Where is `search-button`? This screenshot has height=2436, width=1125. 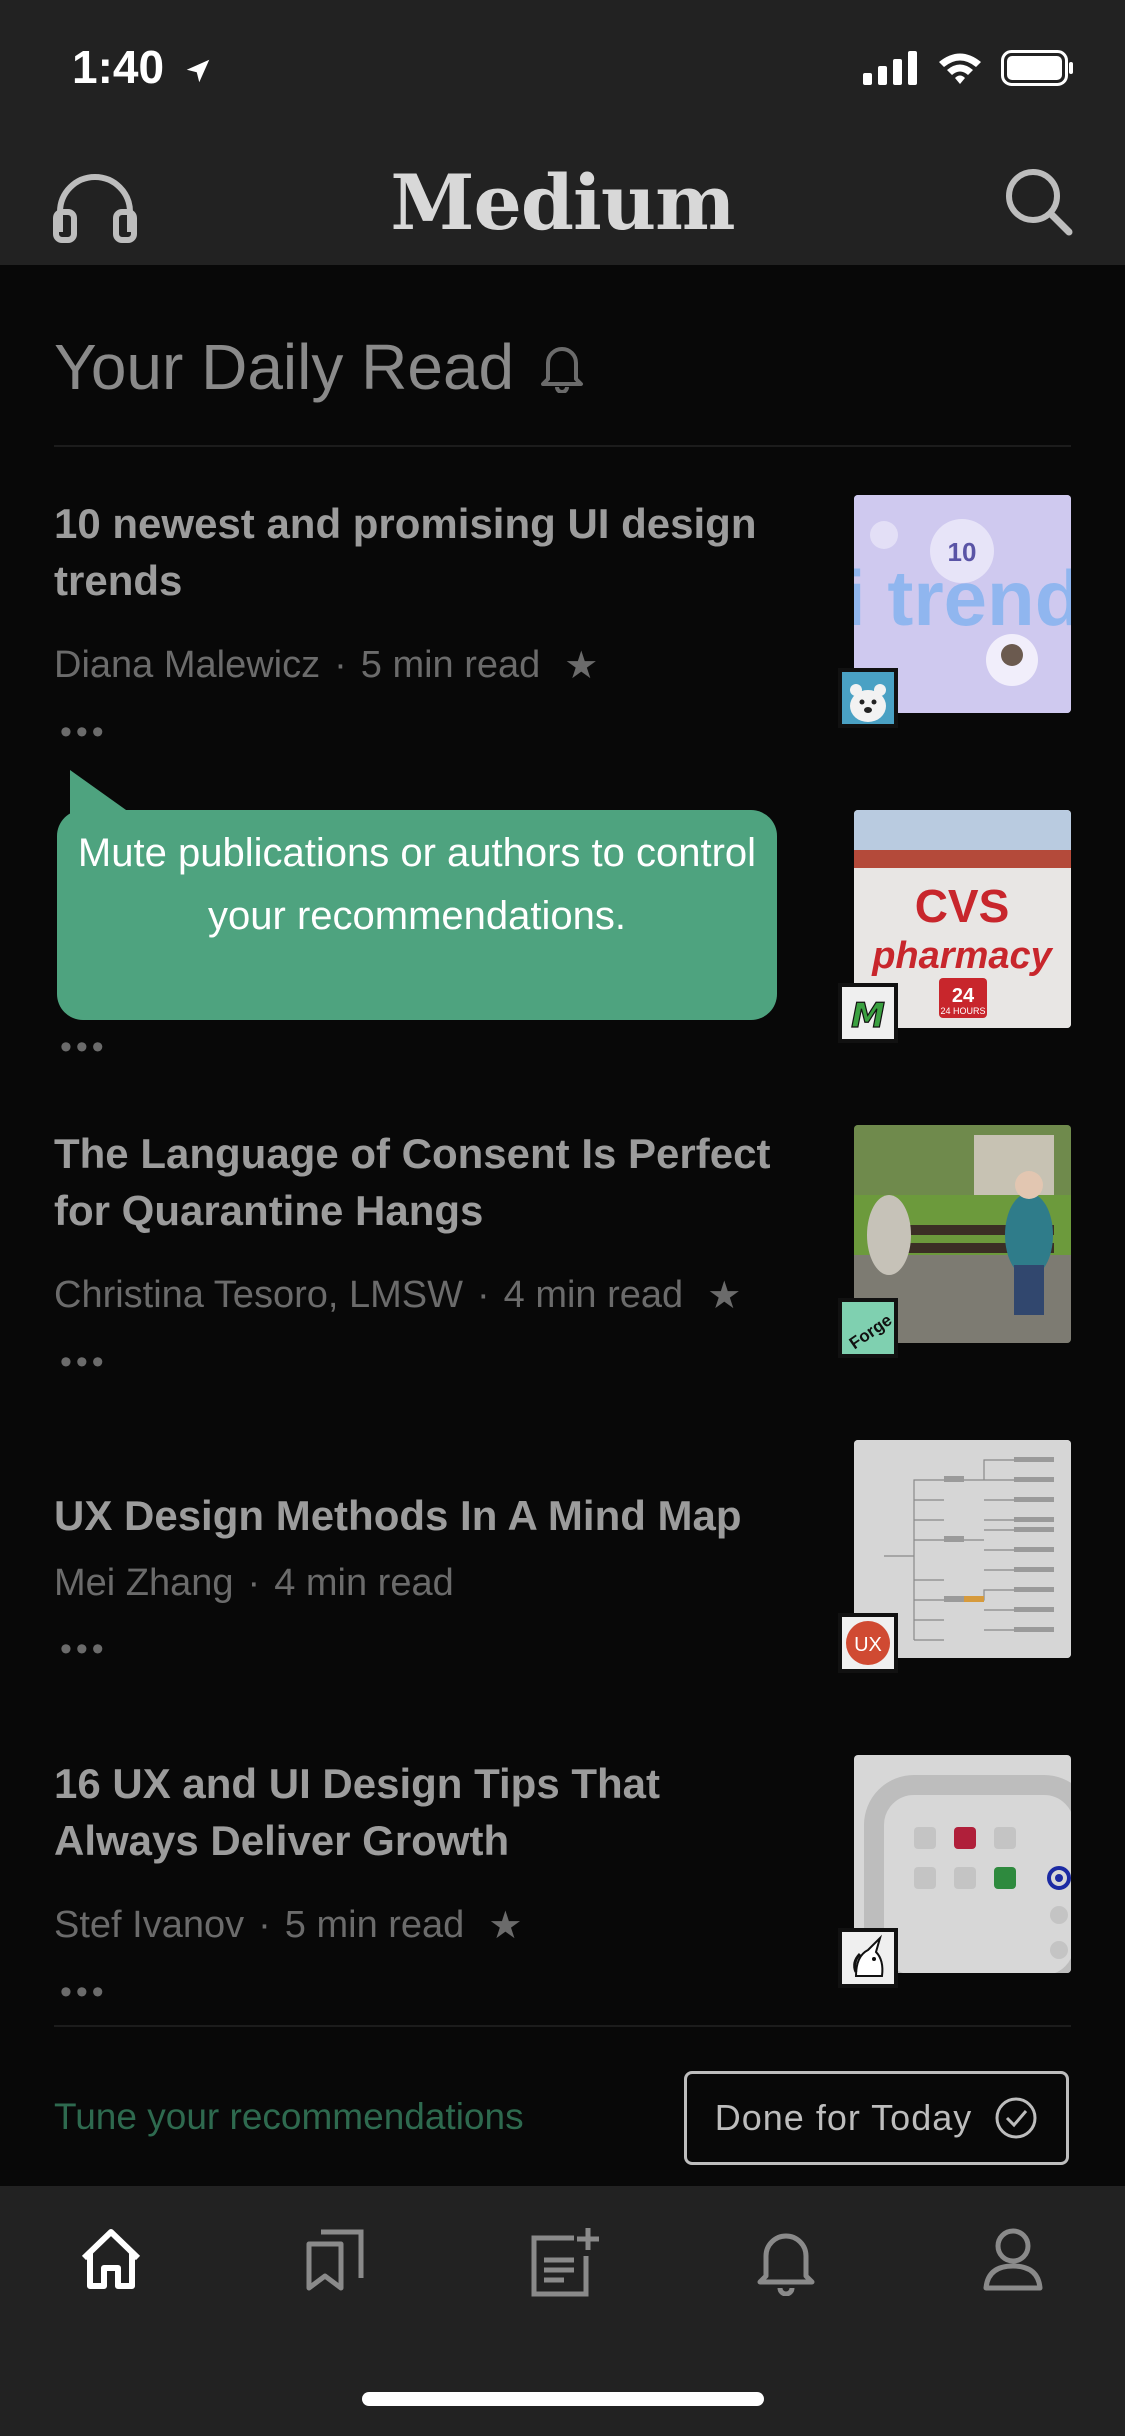 search-button is located at coordinates (1038, 203).